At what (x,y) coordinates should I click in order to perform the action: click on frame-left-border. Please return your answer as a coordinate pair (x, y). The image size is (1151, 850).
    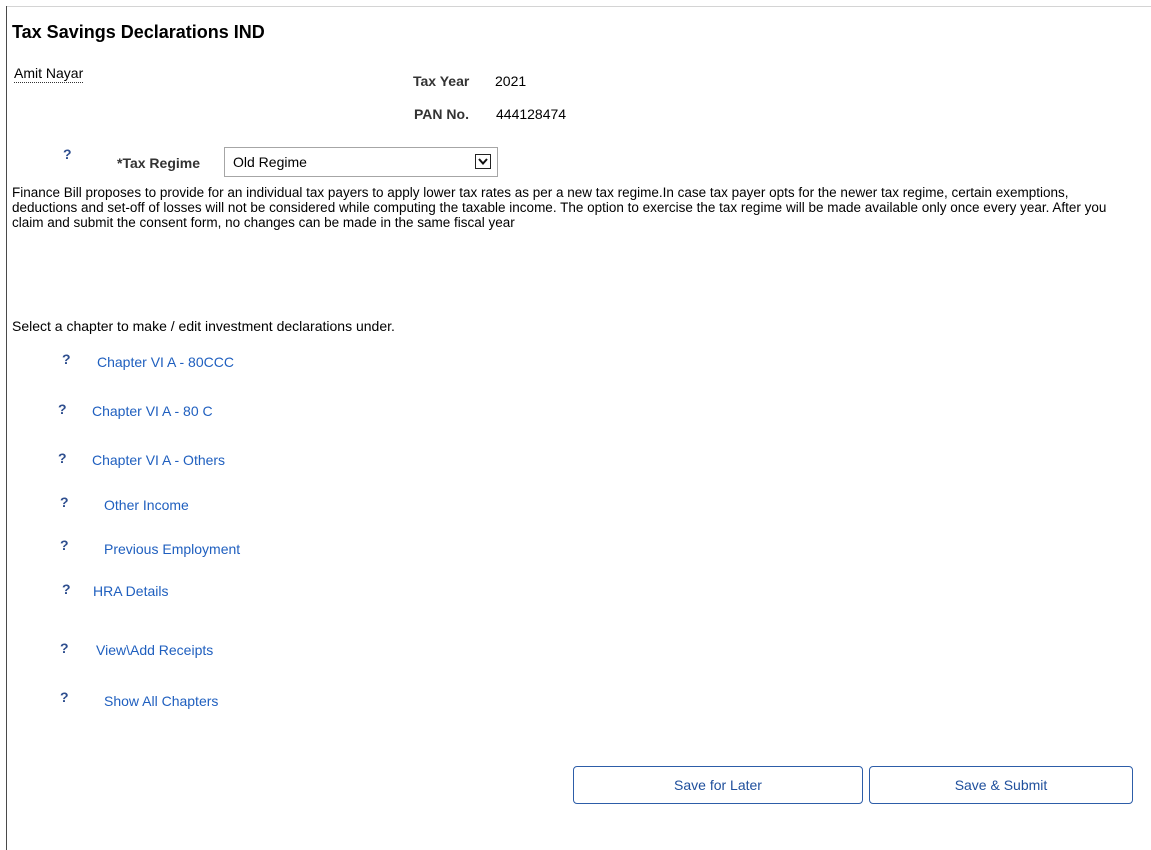
    Looking at the image, I should click on (6, 428).